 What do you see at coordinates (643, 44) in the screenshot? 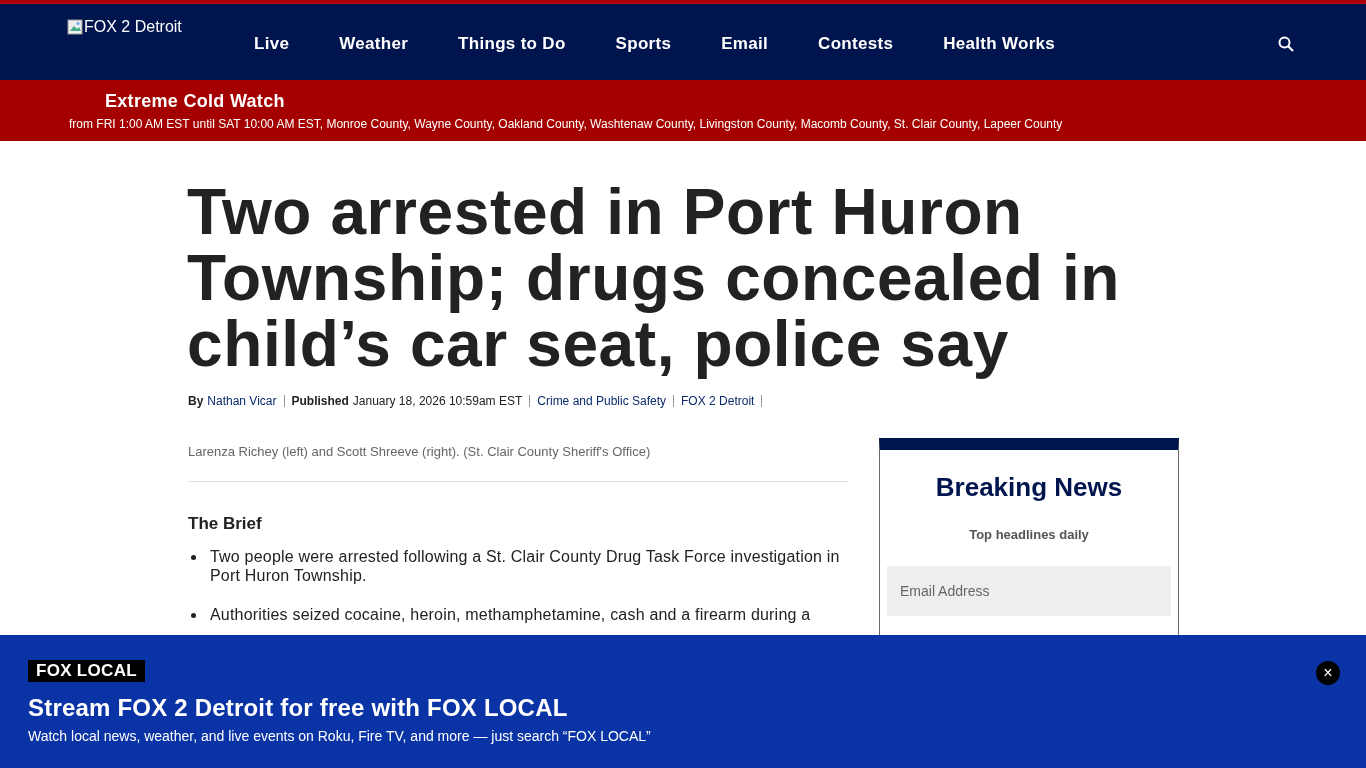
I see `nav-link: Sports` at bounding box center [643, 44].